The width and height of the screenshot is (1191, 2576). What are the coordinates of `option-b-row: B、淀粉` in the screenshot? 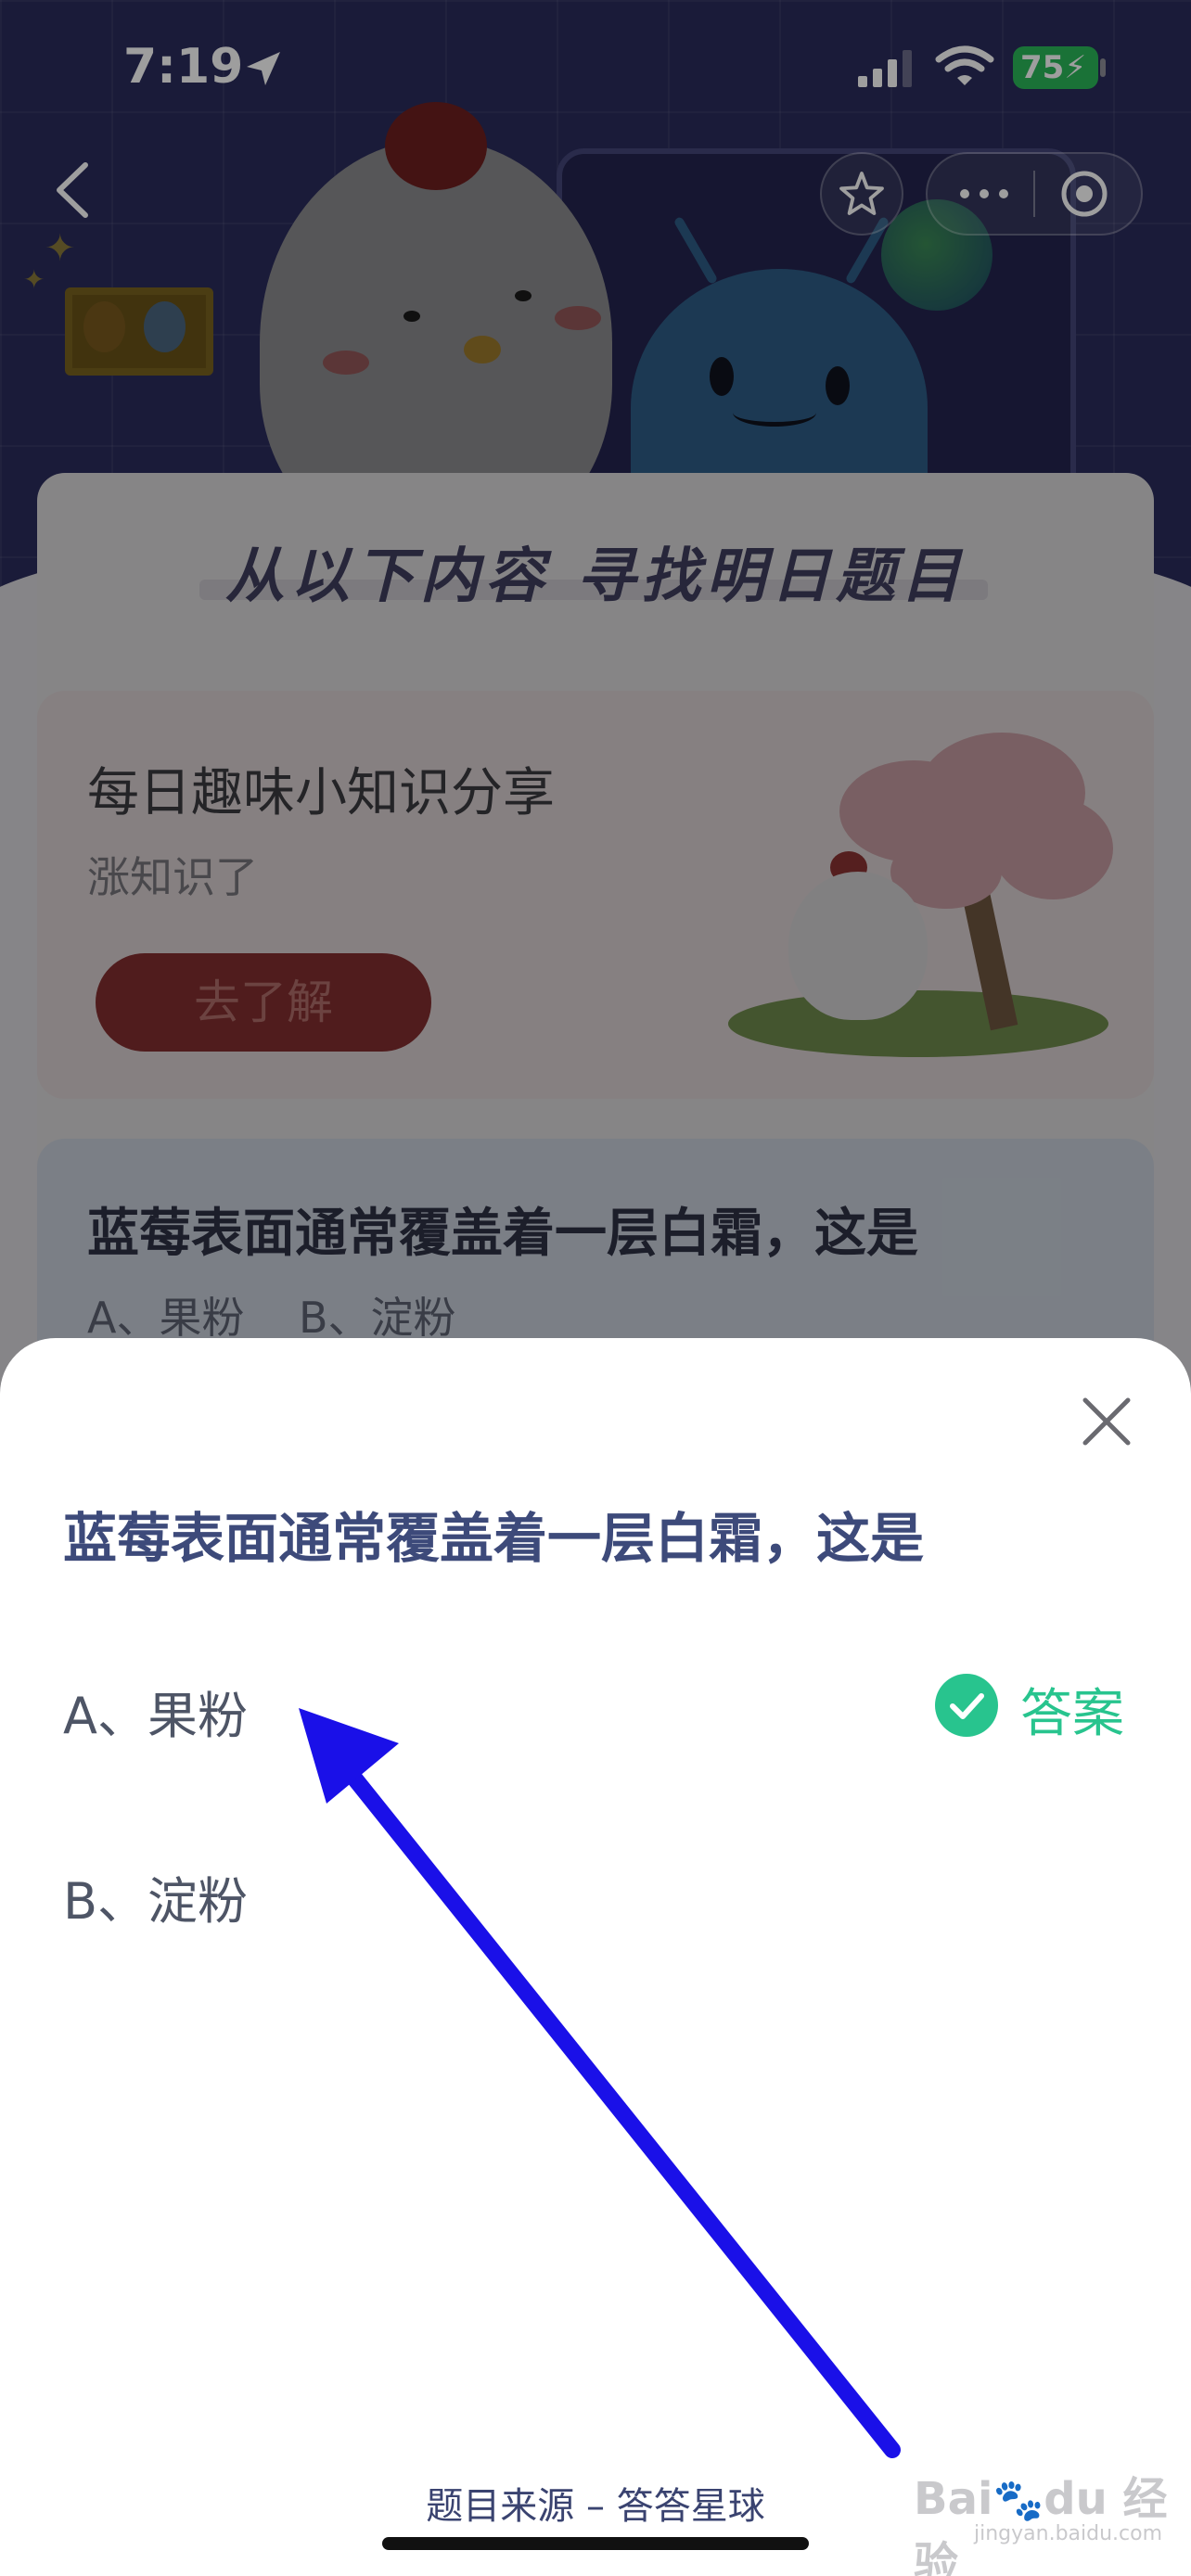 It's located at (595, 1892).